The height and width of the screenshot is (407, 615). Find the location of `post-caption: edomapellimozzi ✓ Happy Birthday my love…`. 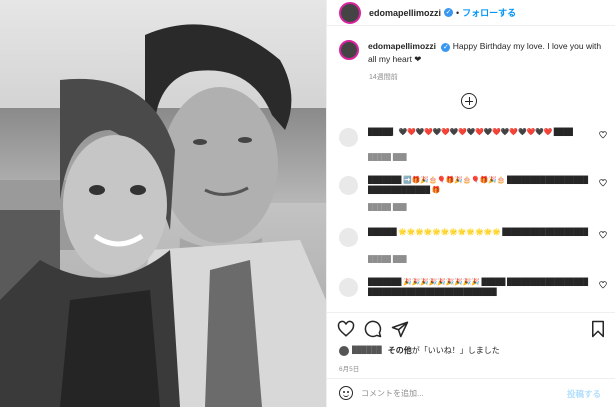

post-caption: edomapellimozzi ✓ Happy Birthday my love… is located at coordinates (474, 53).